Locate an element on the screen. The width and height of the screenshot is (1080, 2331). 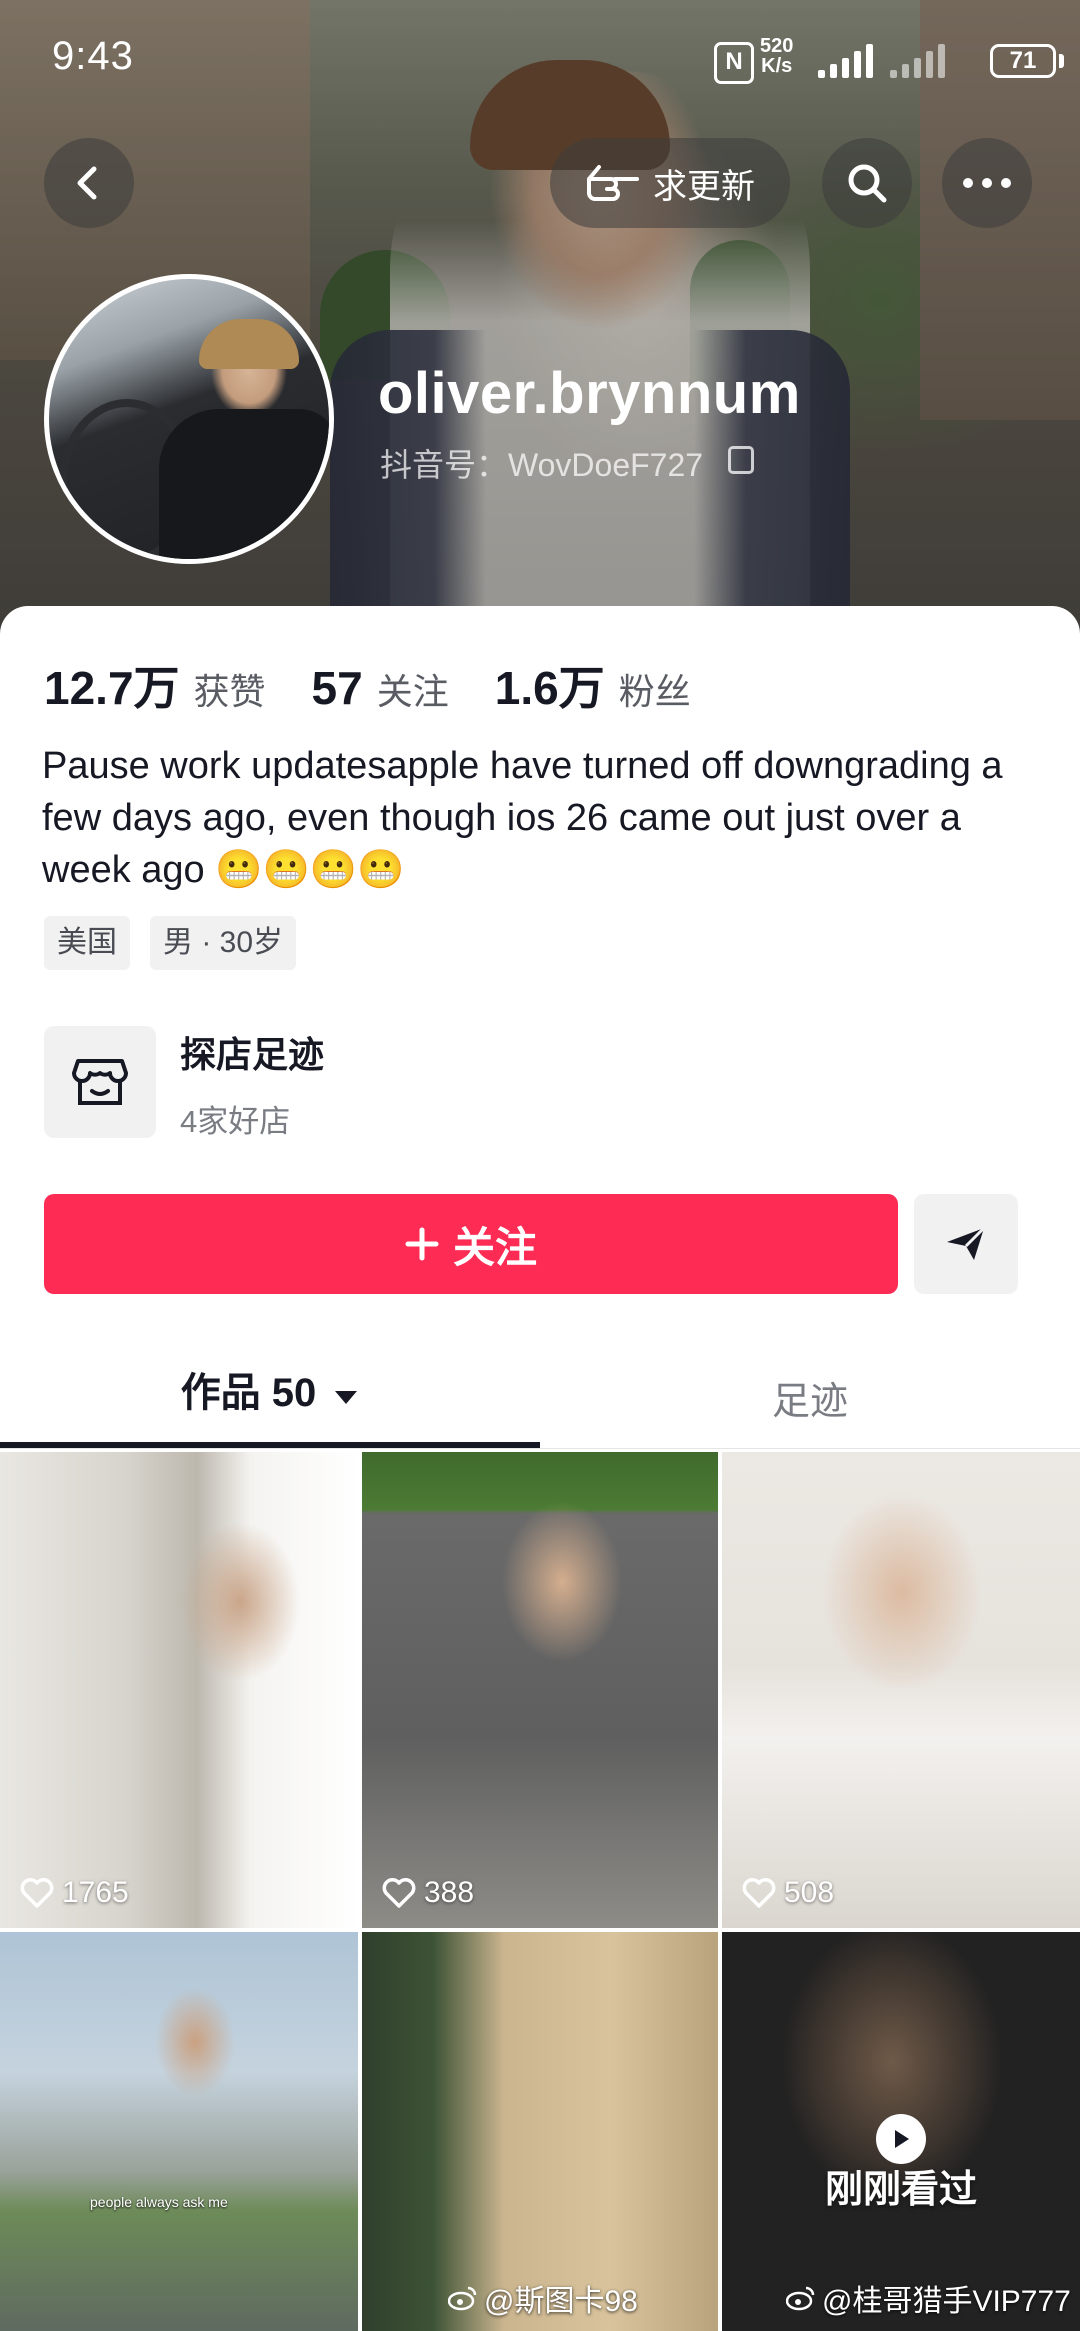
stats-row: 12.7万 获赞 57 关注 1.6万 粉丝 is located at coordinates (367, 685).